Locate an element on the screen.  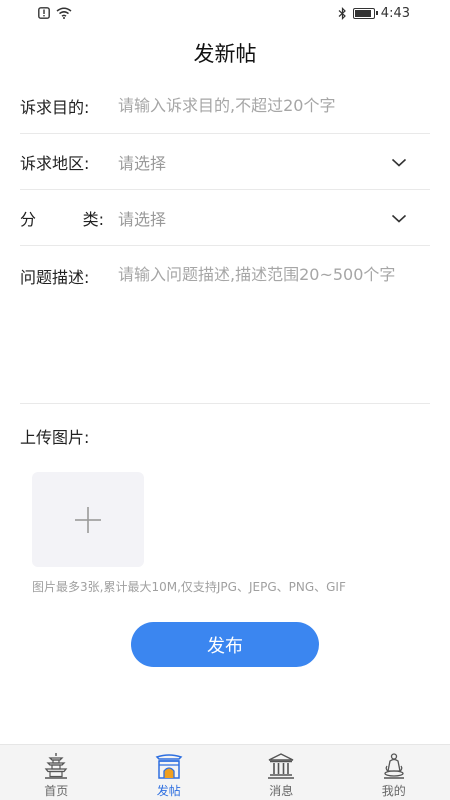
purpose-input is located at coordinates (274, 105).